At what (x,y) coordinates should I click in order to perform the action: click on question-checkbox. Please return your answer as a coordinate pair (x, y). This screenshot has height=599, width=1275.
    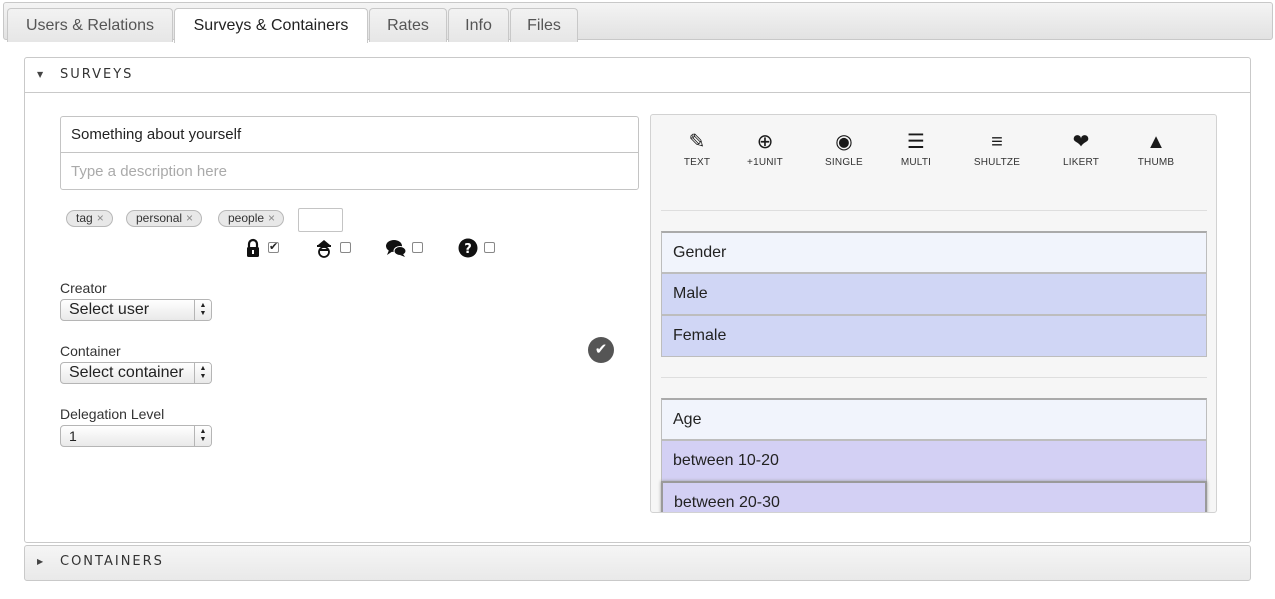
    Looking at the image, I should click on (489, 247).